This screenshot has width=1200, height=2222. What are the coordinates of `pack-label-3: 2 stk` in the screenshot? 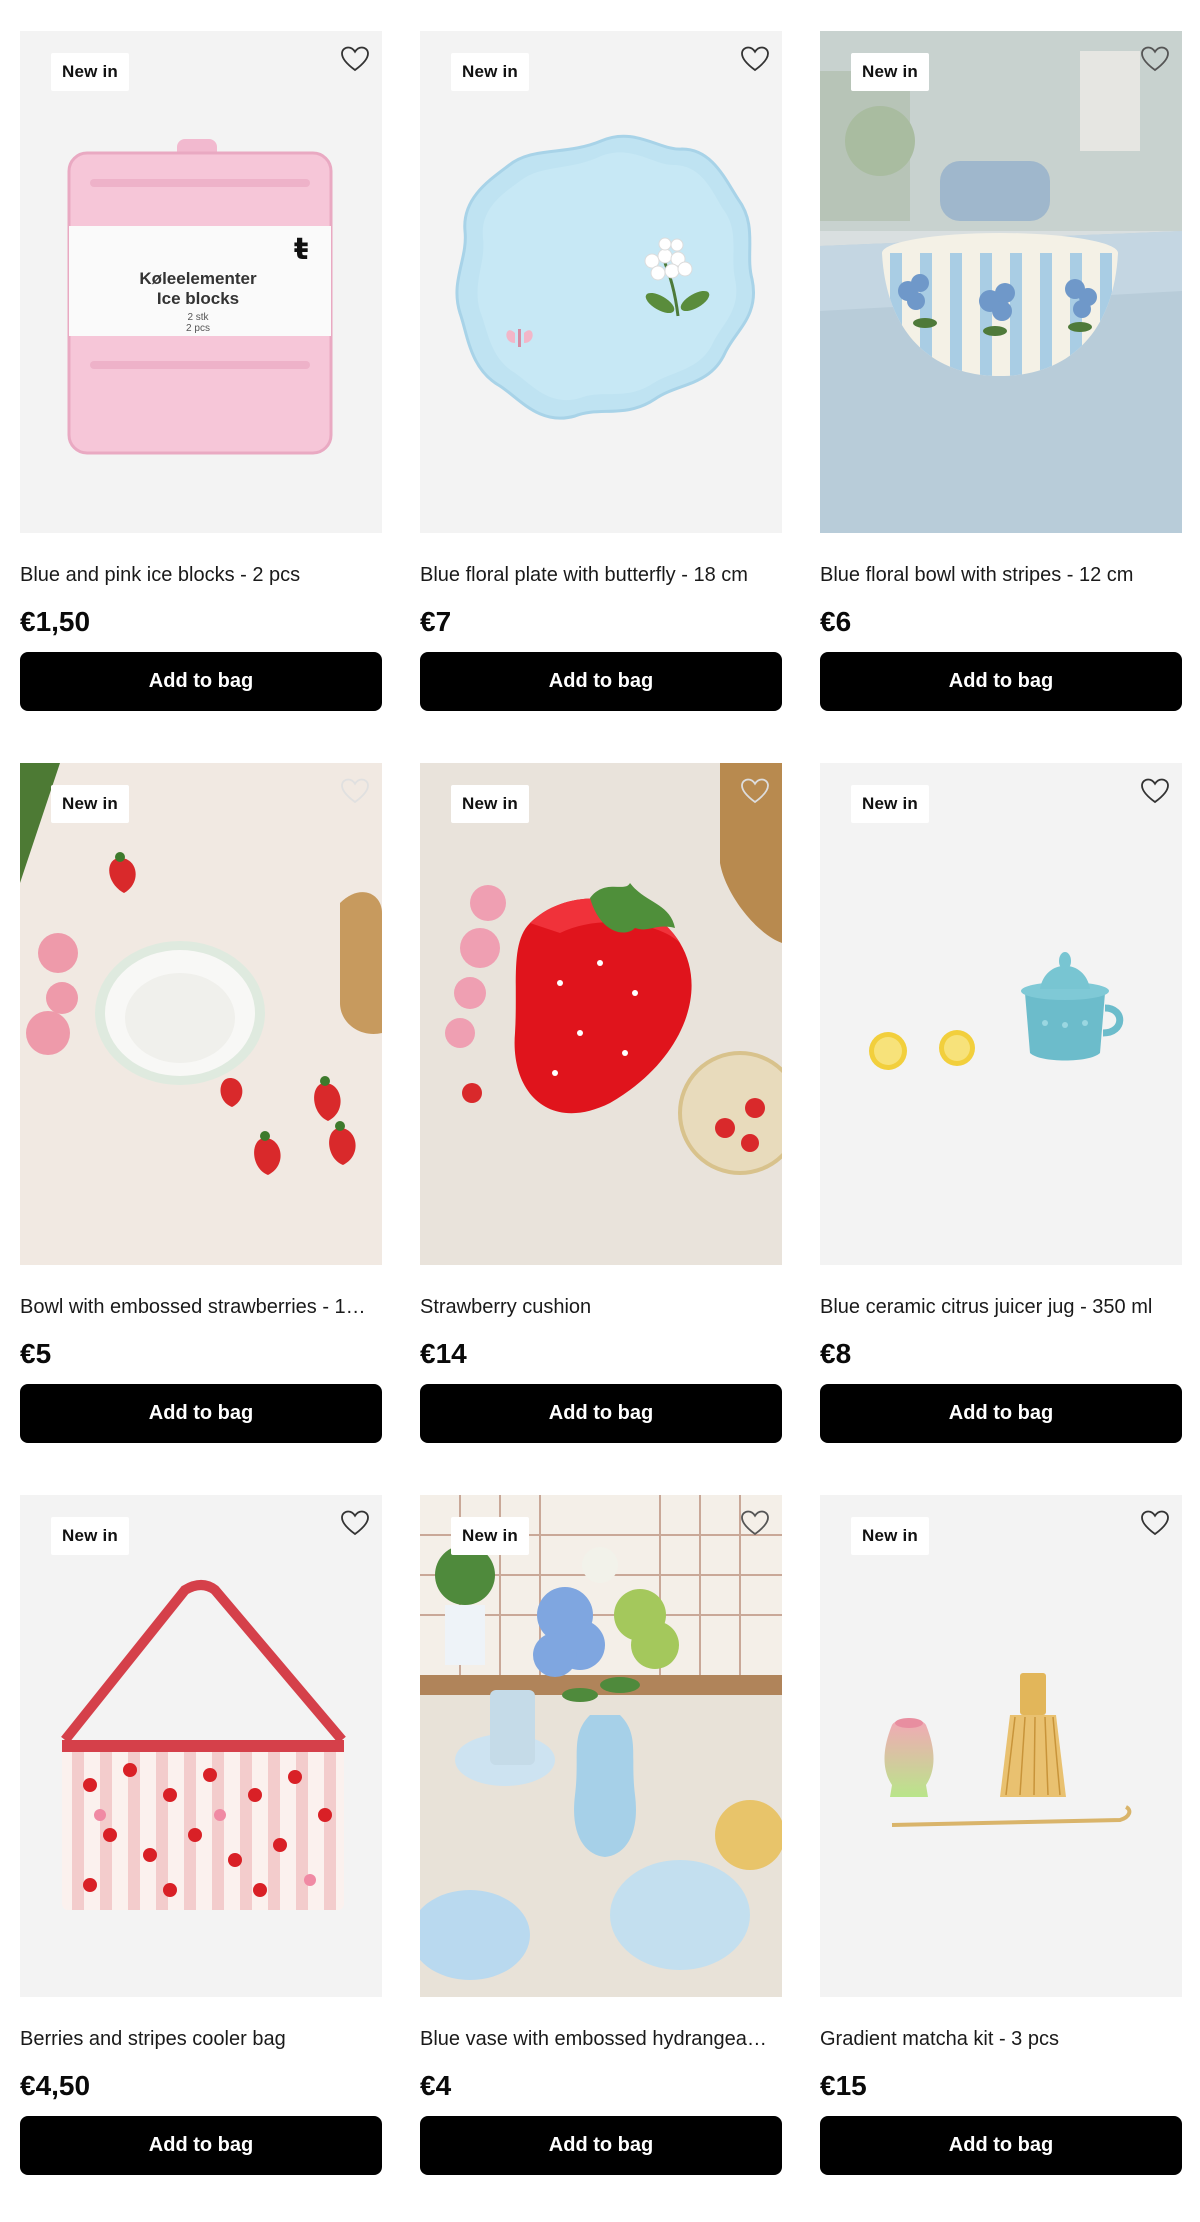 It's located at (198, 317).